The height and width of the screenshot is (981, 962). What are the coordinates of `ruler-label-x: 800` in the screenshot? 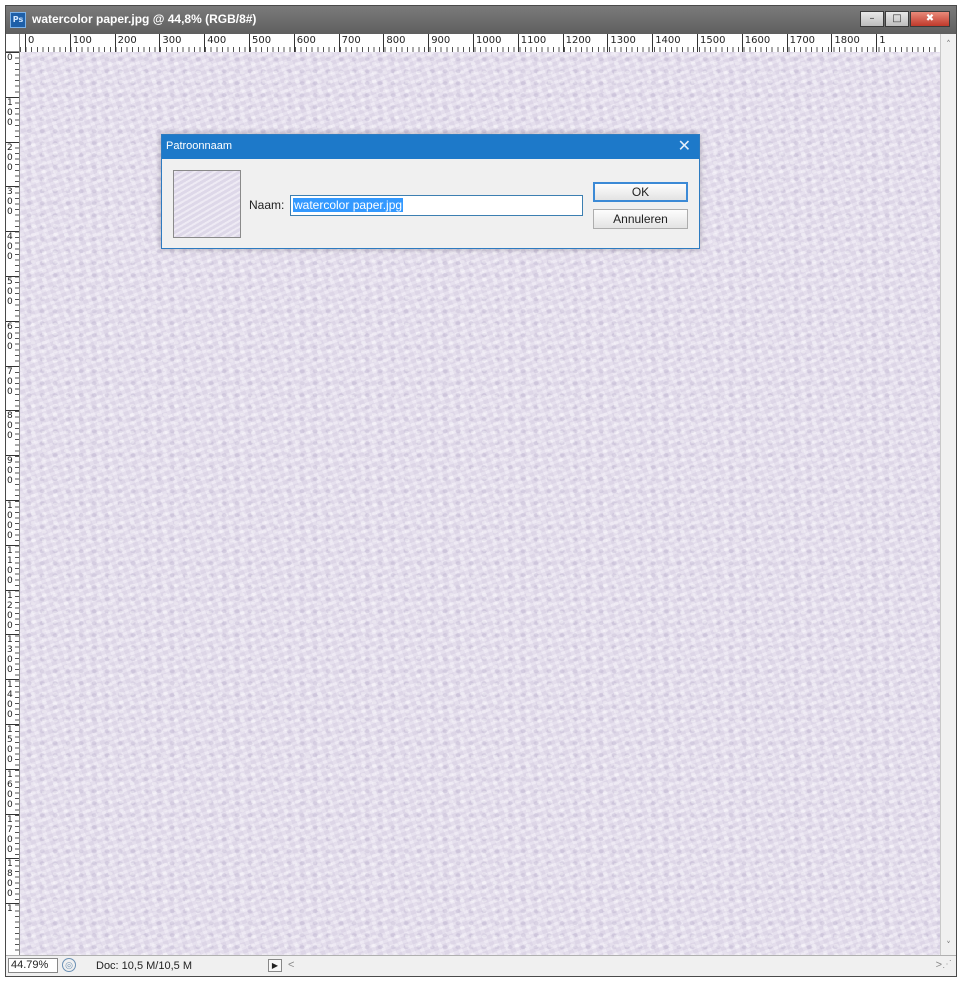 It's located at (394, 43).